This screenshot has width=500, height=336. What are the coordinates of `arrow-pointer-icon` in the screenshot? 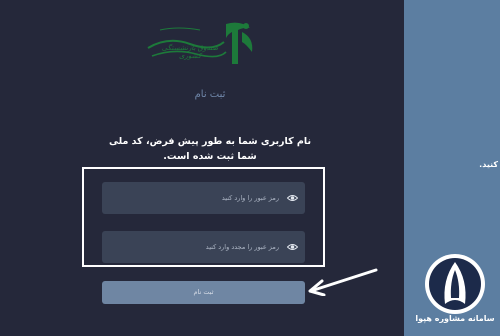 It's located at (343, 282).